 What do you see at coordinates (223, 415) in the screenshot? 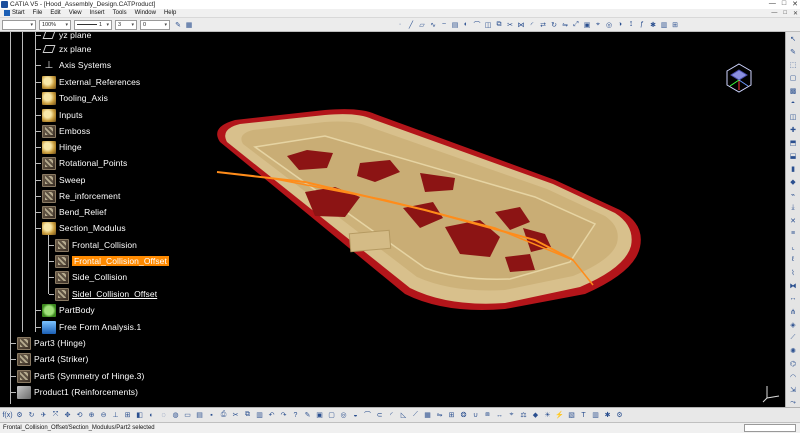
I see `print-icon: ⎙` at bounding box center [223, 415].